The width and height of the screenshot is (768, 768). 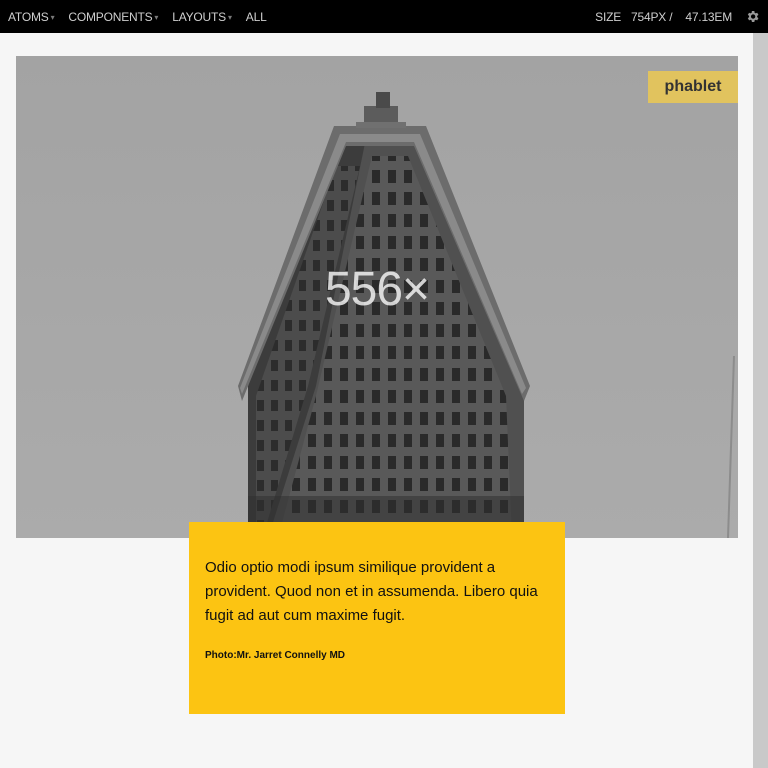 I want to click on photo-credit: Photo:Mr. Jarret Connelly MD, so click(x=275, y=655).